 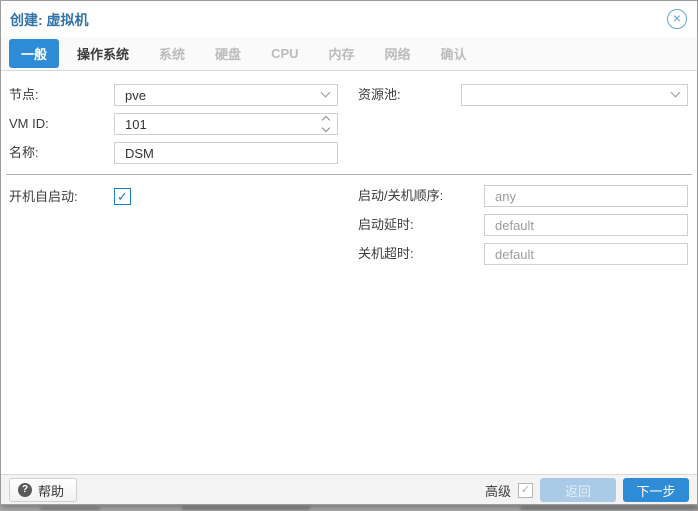 I want to click on next-button: 下一步, so click(x=656, y=490).